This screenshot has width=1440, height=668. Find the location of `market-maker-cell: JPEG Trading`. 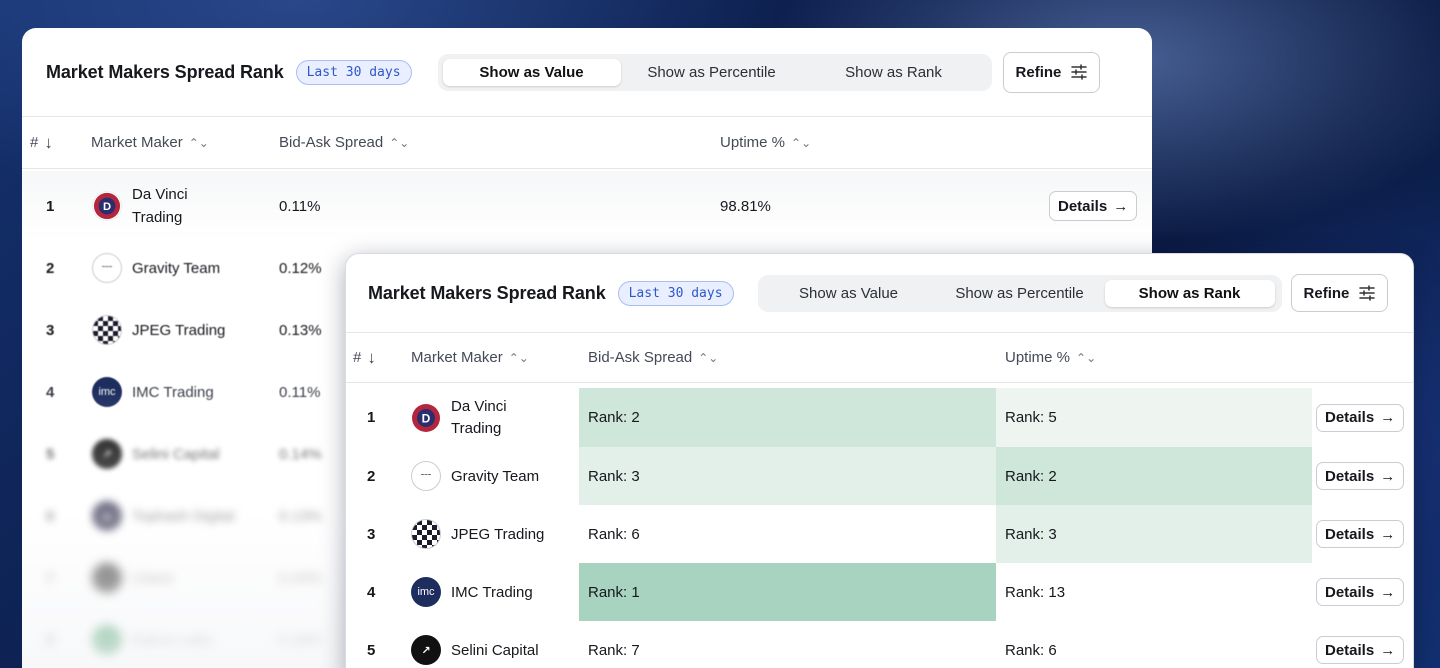

market-maker-cell: JPEG Trading is located at coordinates (477, 534).